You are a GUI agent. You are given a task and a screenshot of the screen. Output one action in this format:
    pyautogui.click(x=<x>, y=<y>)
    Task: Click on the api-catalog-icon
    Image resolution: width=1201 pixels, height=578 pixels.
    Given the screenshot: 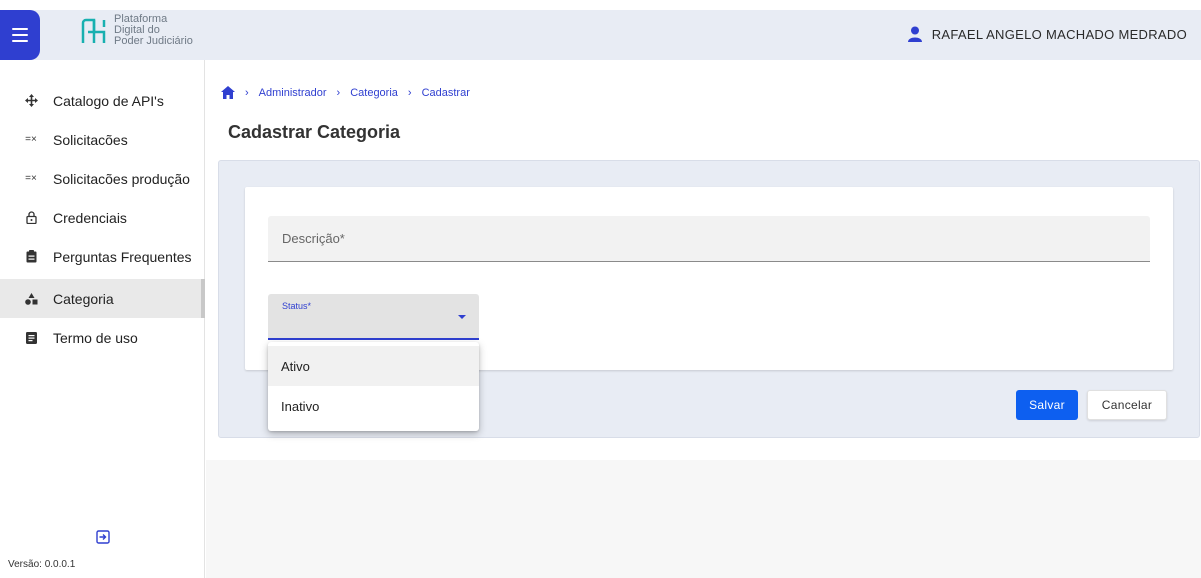 What is the action you would take?
    pyautogui.click(x=31, y=101)
    